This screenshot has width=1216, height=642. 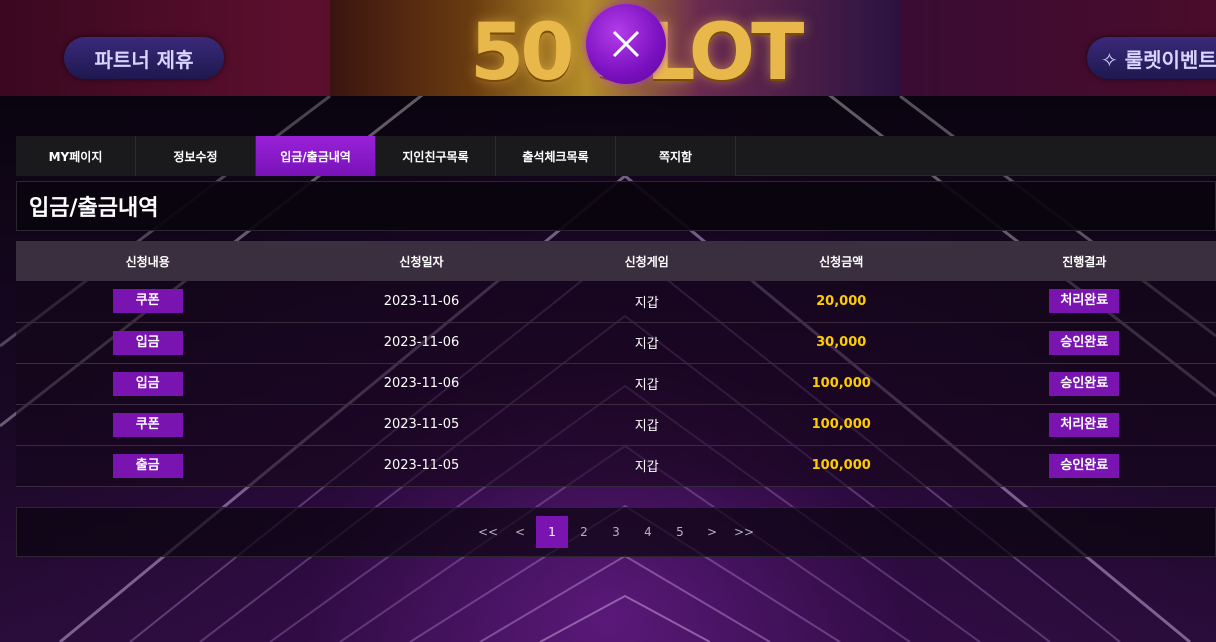 What do you see at coordinates (436, 156) in the screenshot?
I see `tab-friend-list: 지인친구목록` at bounding box center [436, 156].